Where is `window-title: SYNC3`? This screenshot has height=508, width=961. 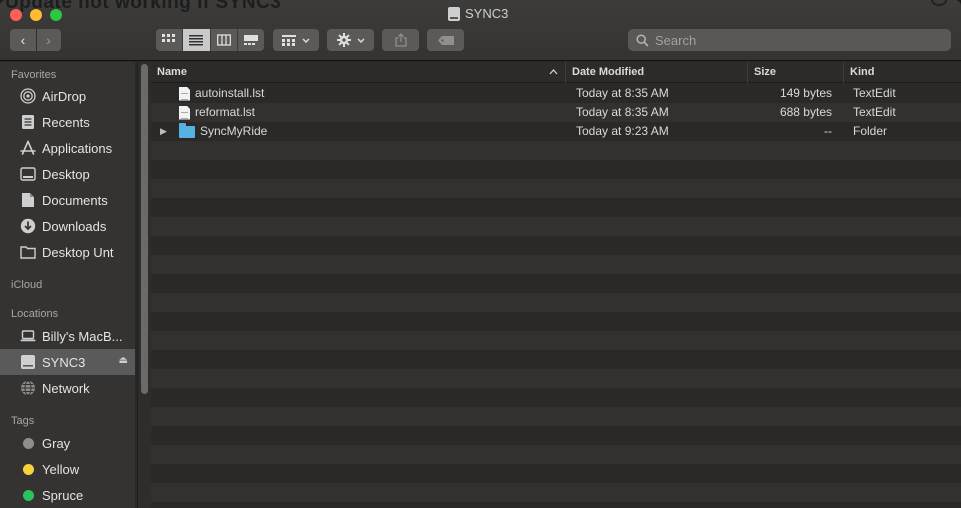
window-title: SYNC3 is located at coordinates (478, 13).